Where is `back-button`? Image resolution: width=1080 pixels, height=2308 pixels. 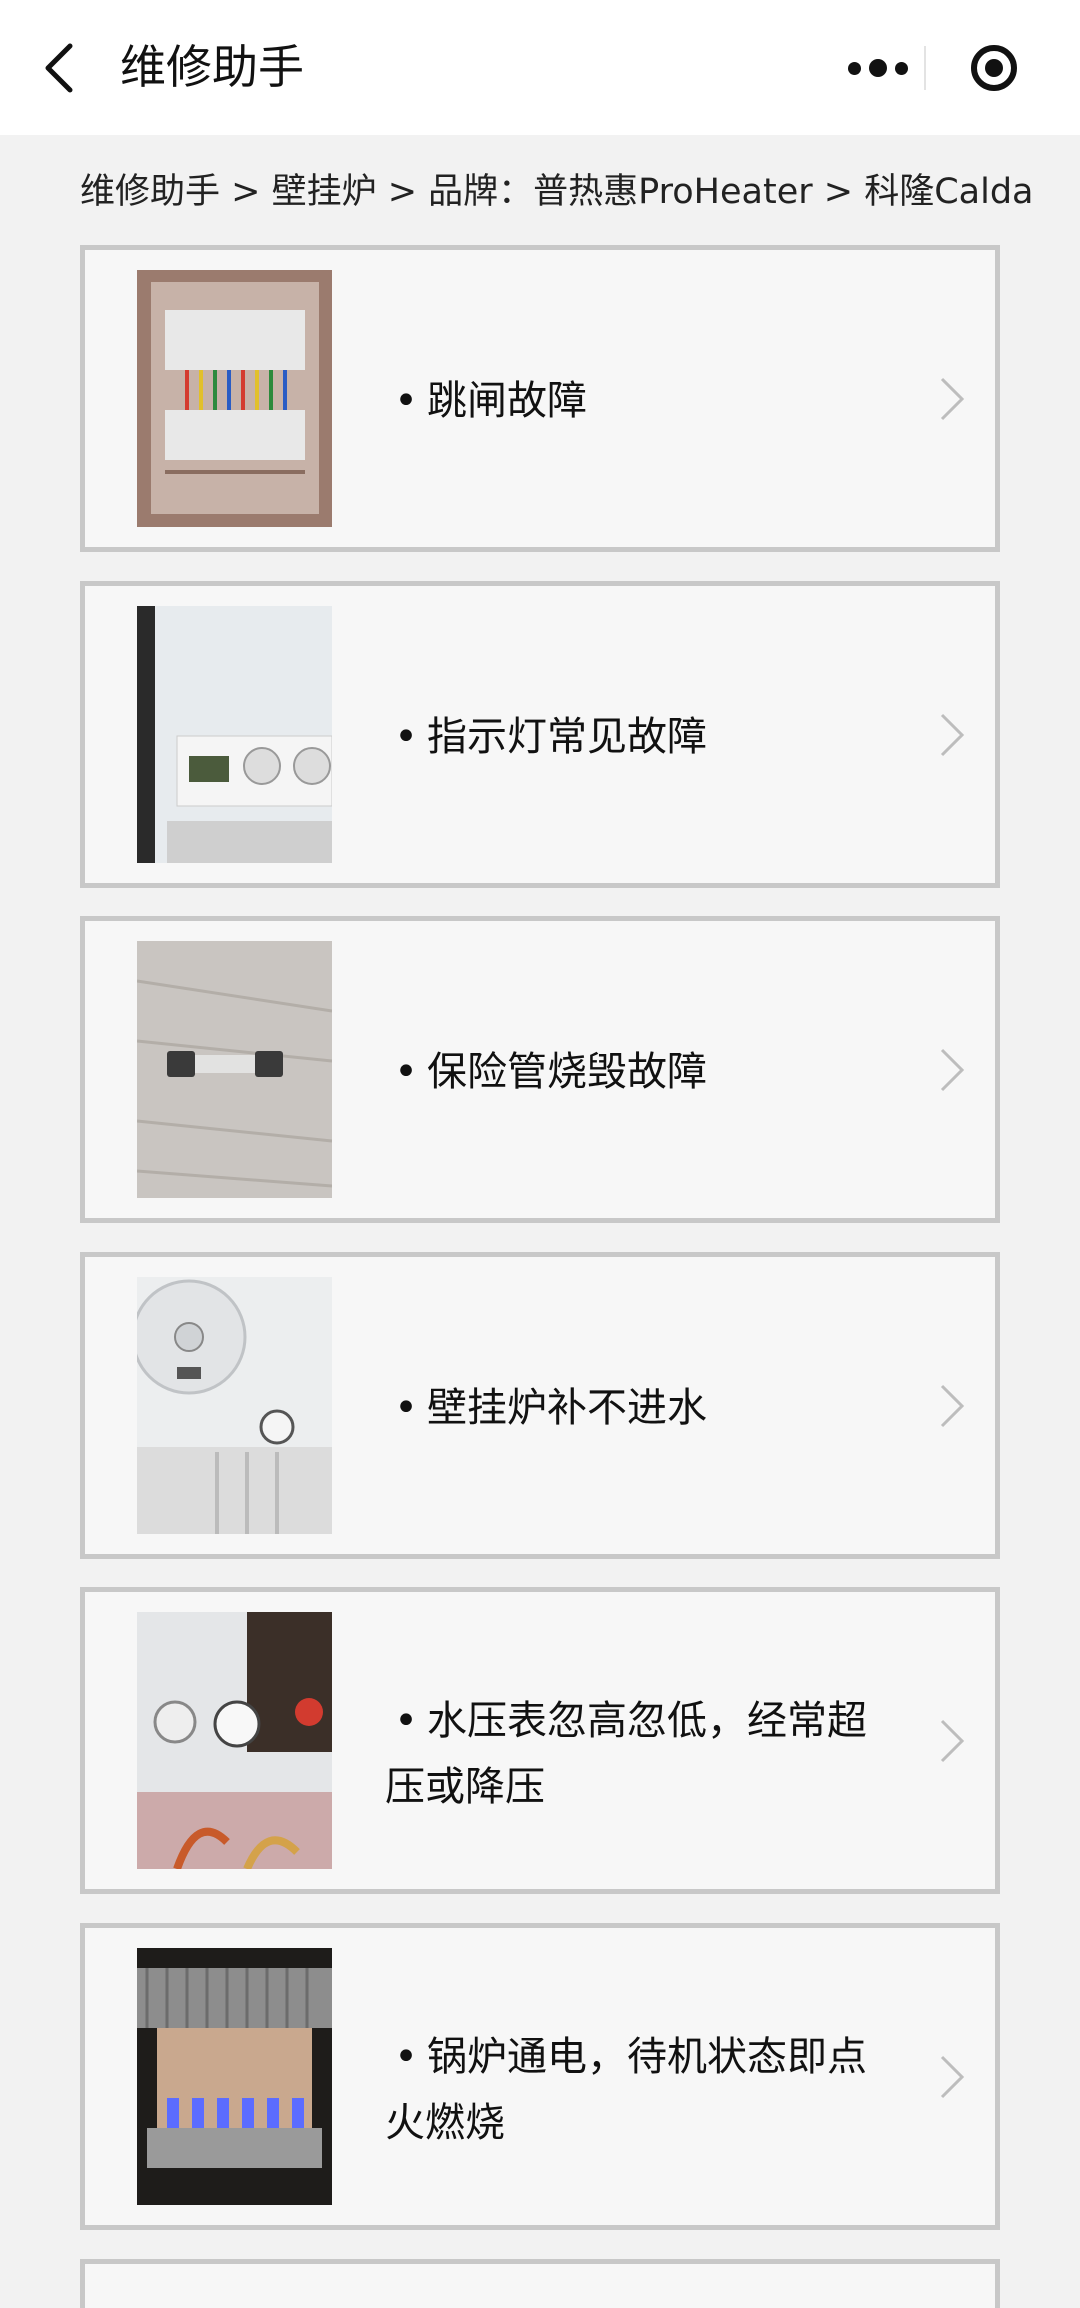 back-button is located at coordinates (60, 68).